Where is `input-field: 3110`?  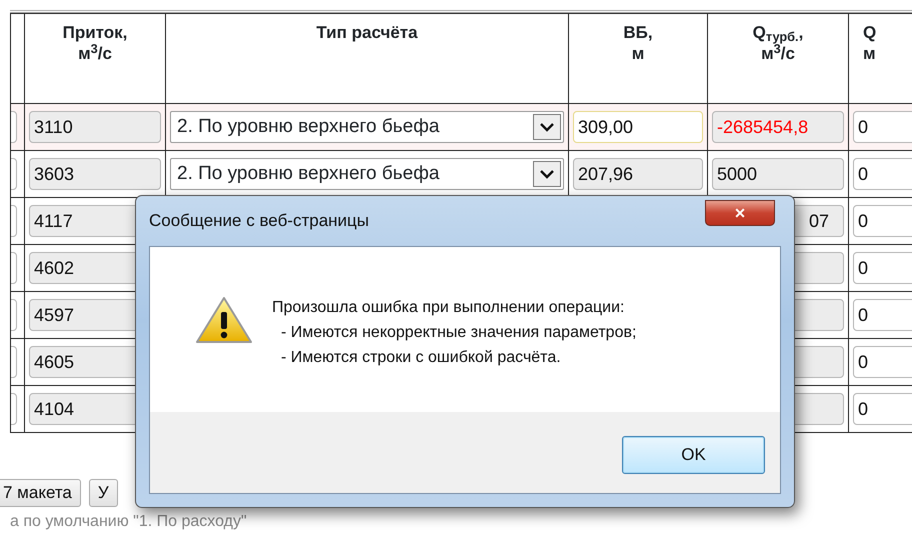
input-field: 3110 is located at coordinates (95, 127).